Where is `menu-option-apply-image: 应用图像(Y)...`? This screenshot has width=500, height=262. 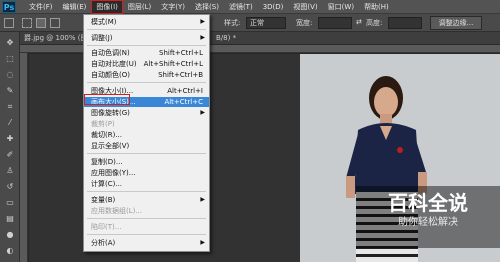
menu-option-apply-image: 应用图像(Y)... is located at coordinates (146, 173).